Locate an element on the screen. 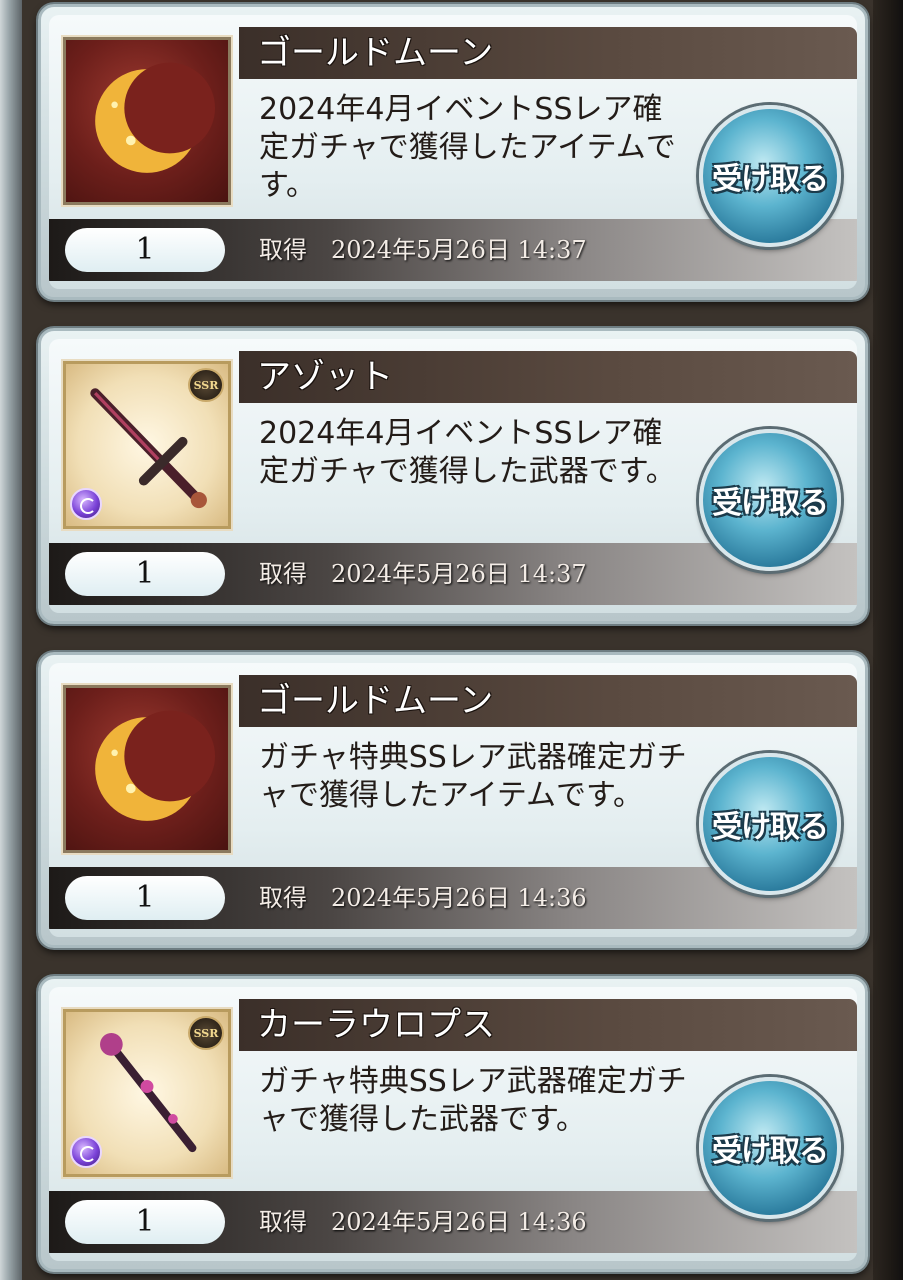 This screenshot has width=903, height=1280. scrollbar-track is located at coordinates (888, 640).